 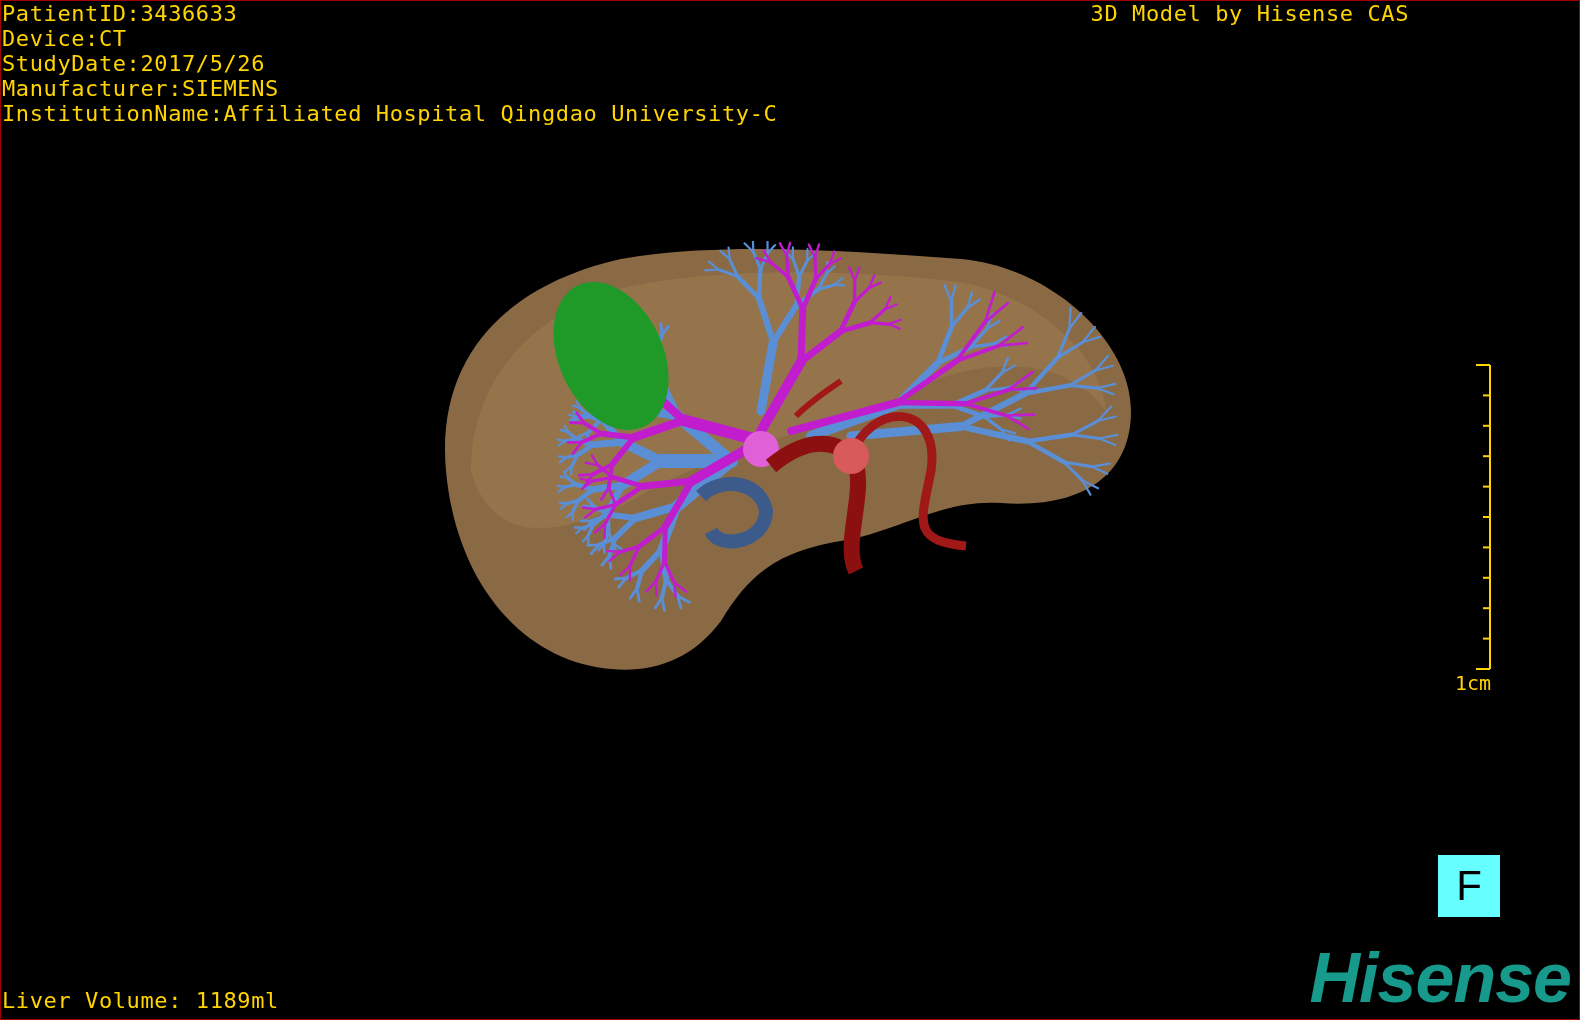 I want to click on volume-text: Liver Volume: 1189ml, so click(x=140, y=1001).